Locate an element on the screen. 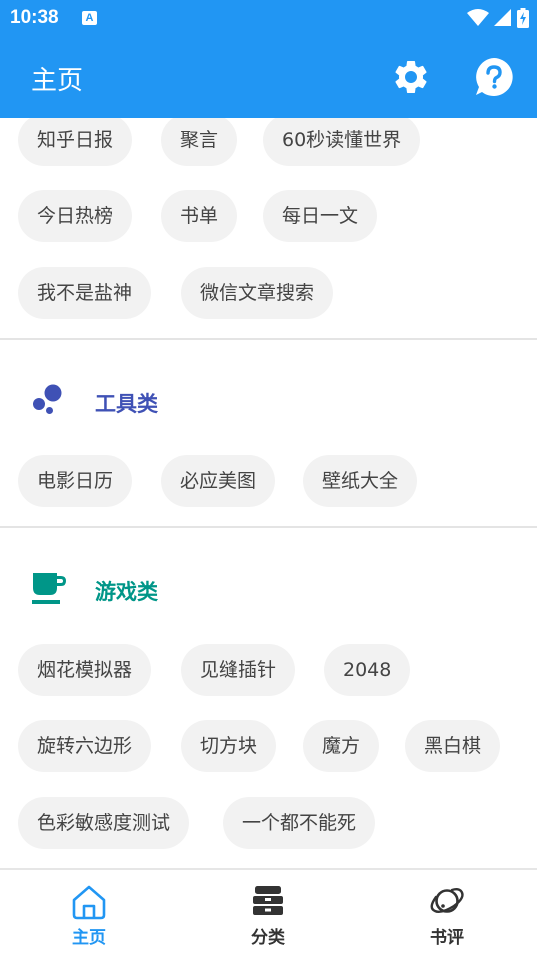  chip-wechat-search: 微信文章搜索 is located at coordinates (257, 293).